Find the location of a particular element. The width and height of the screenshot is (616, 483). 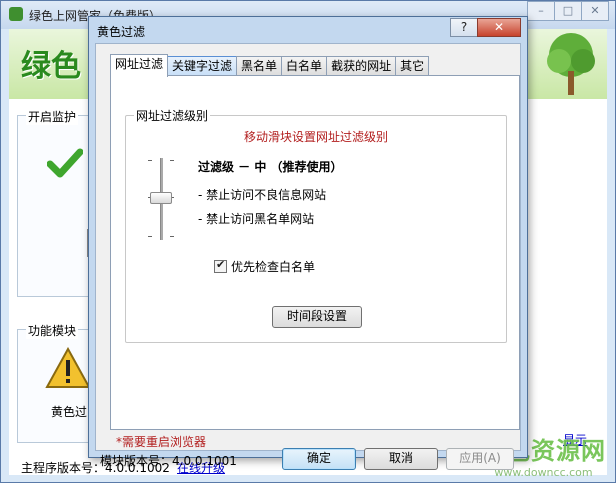

cancel-button: 取消 is located at coordinates (401, 459).